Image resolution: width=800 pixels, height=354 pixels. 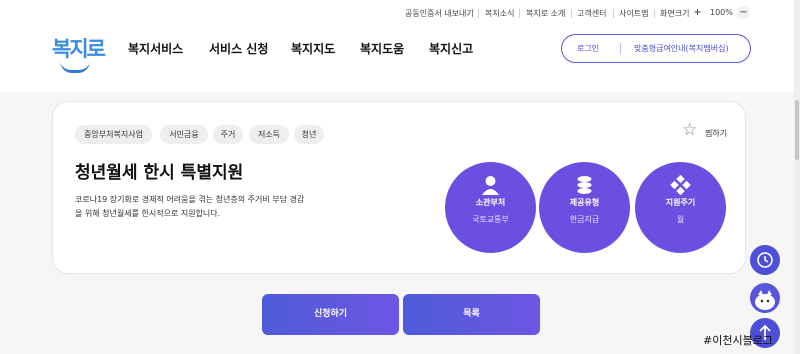 What do you see at coordinates (451, 48) in the screenshot?
I see `nav-item-welfare-report: 복지신고` at bounding box center [451, 48].